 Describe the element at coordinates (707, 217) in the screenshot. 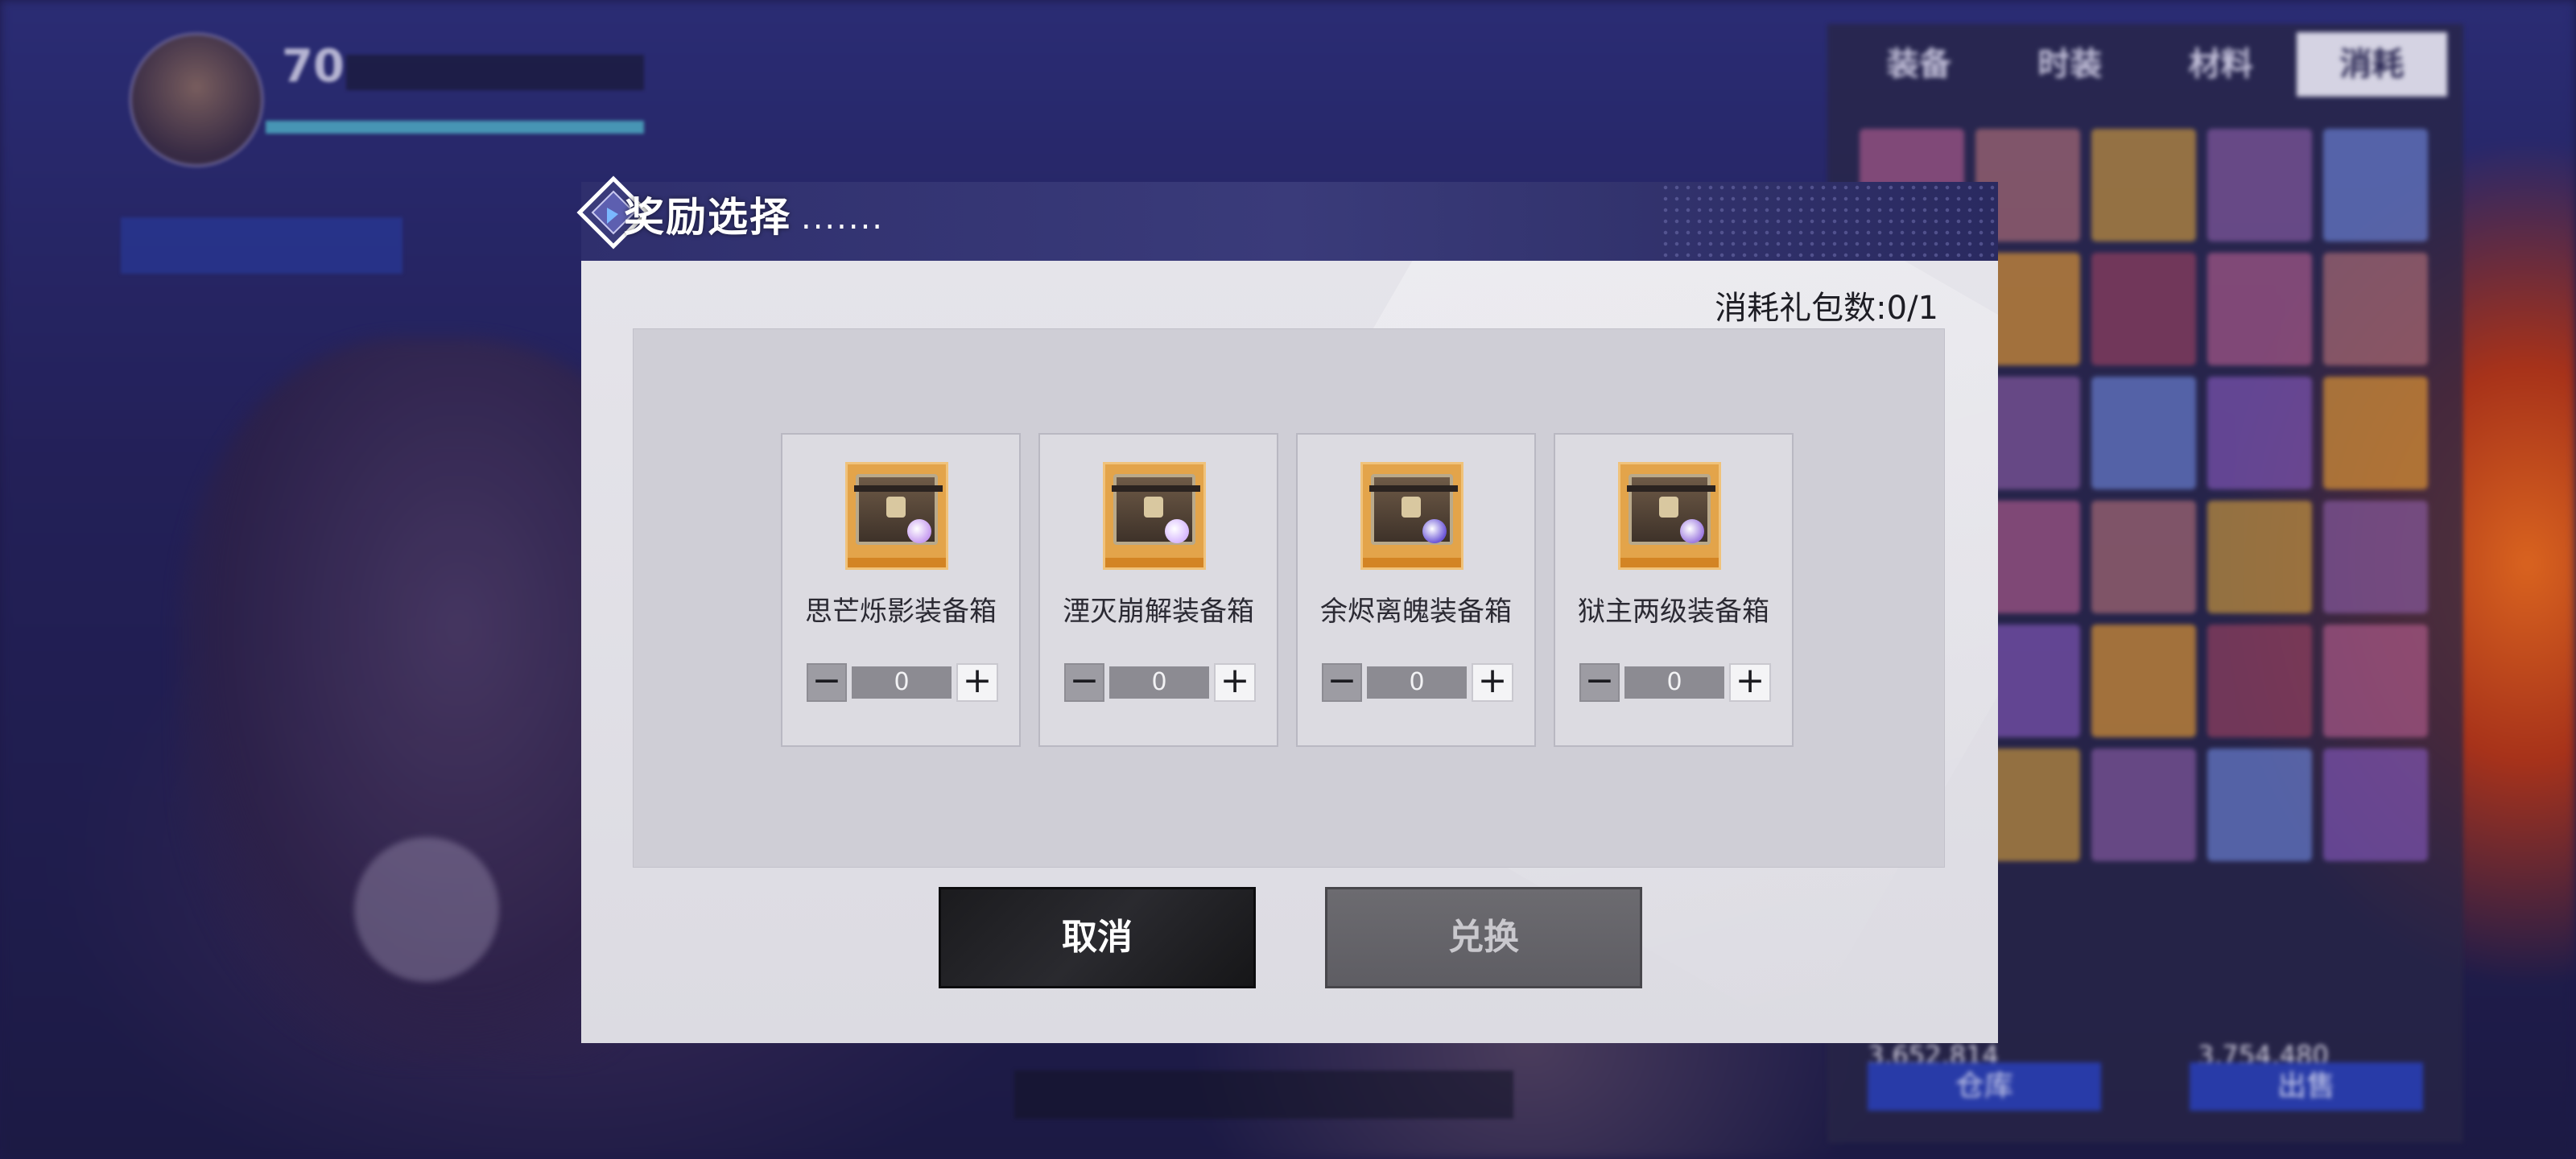

I see `dialog-title: 奖励选择` at that location.